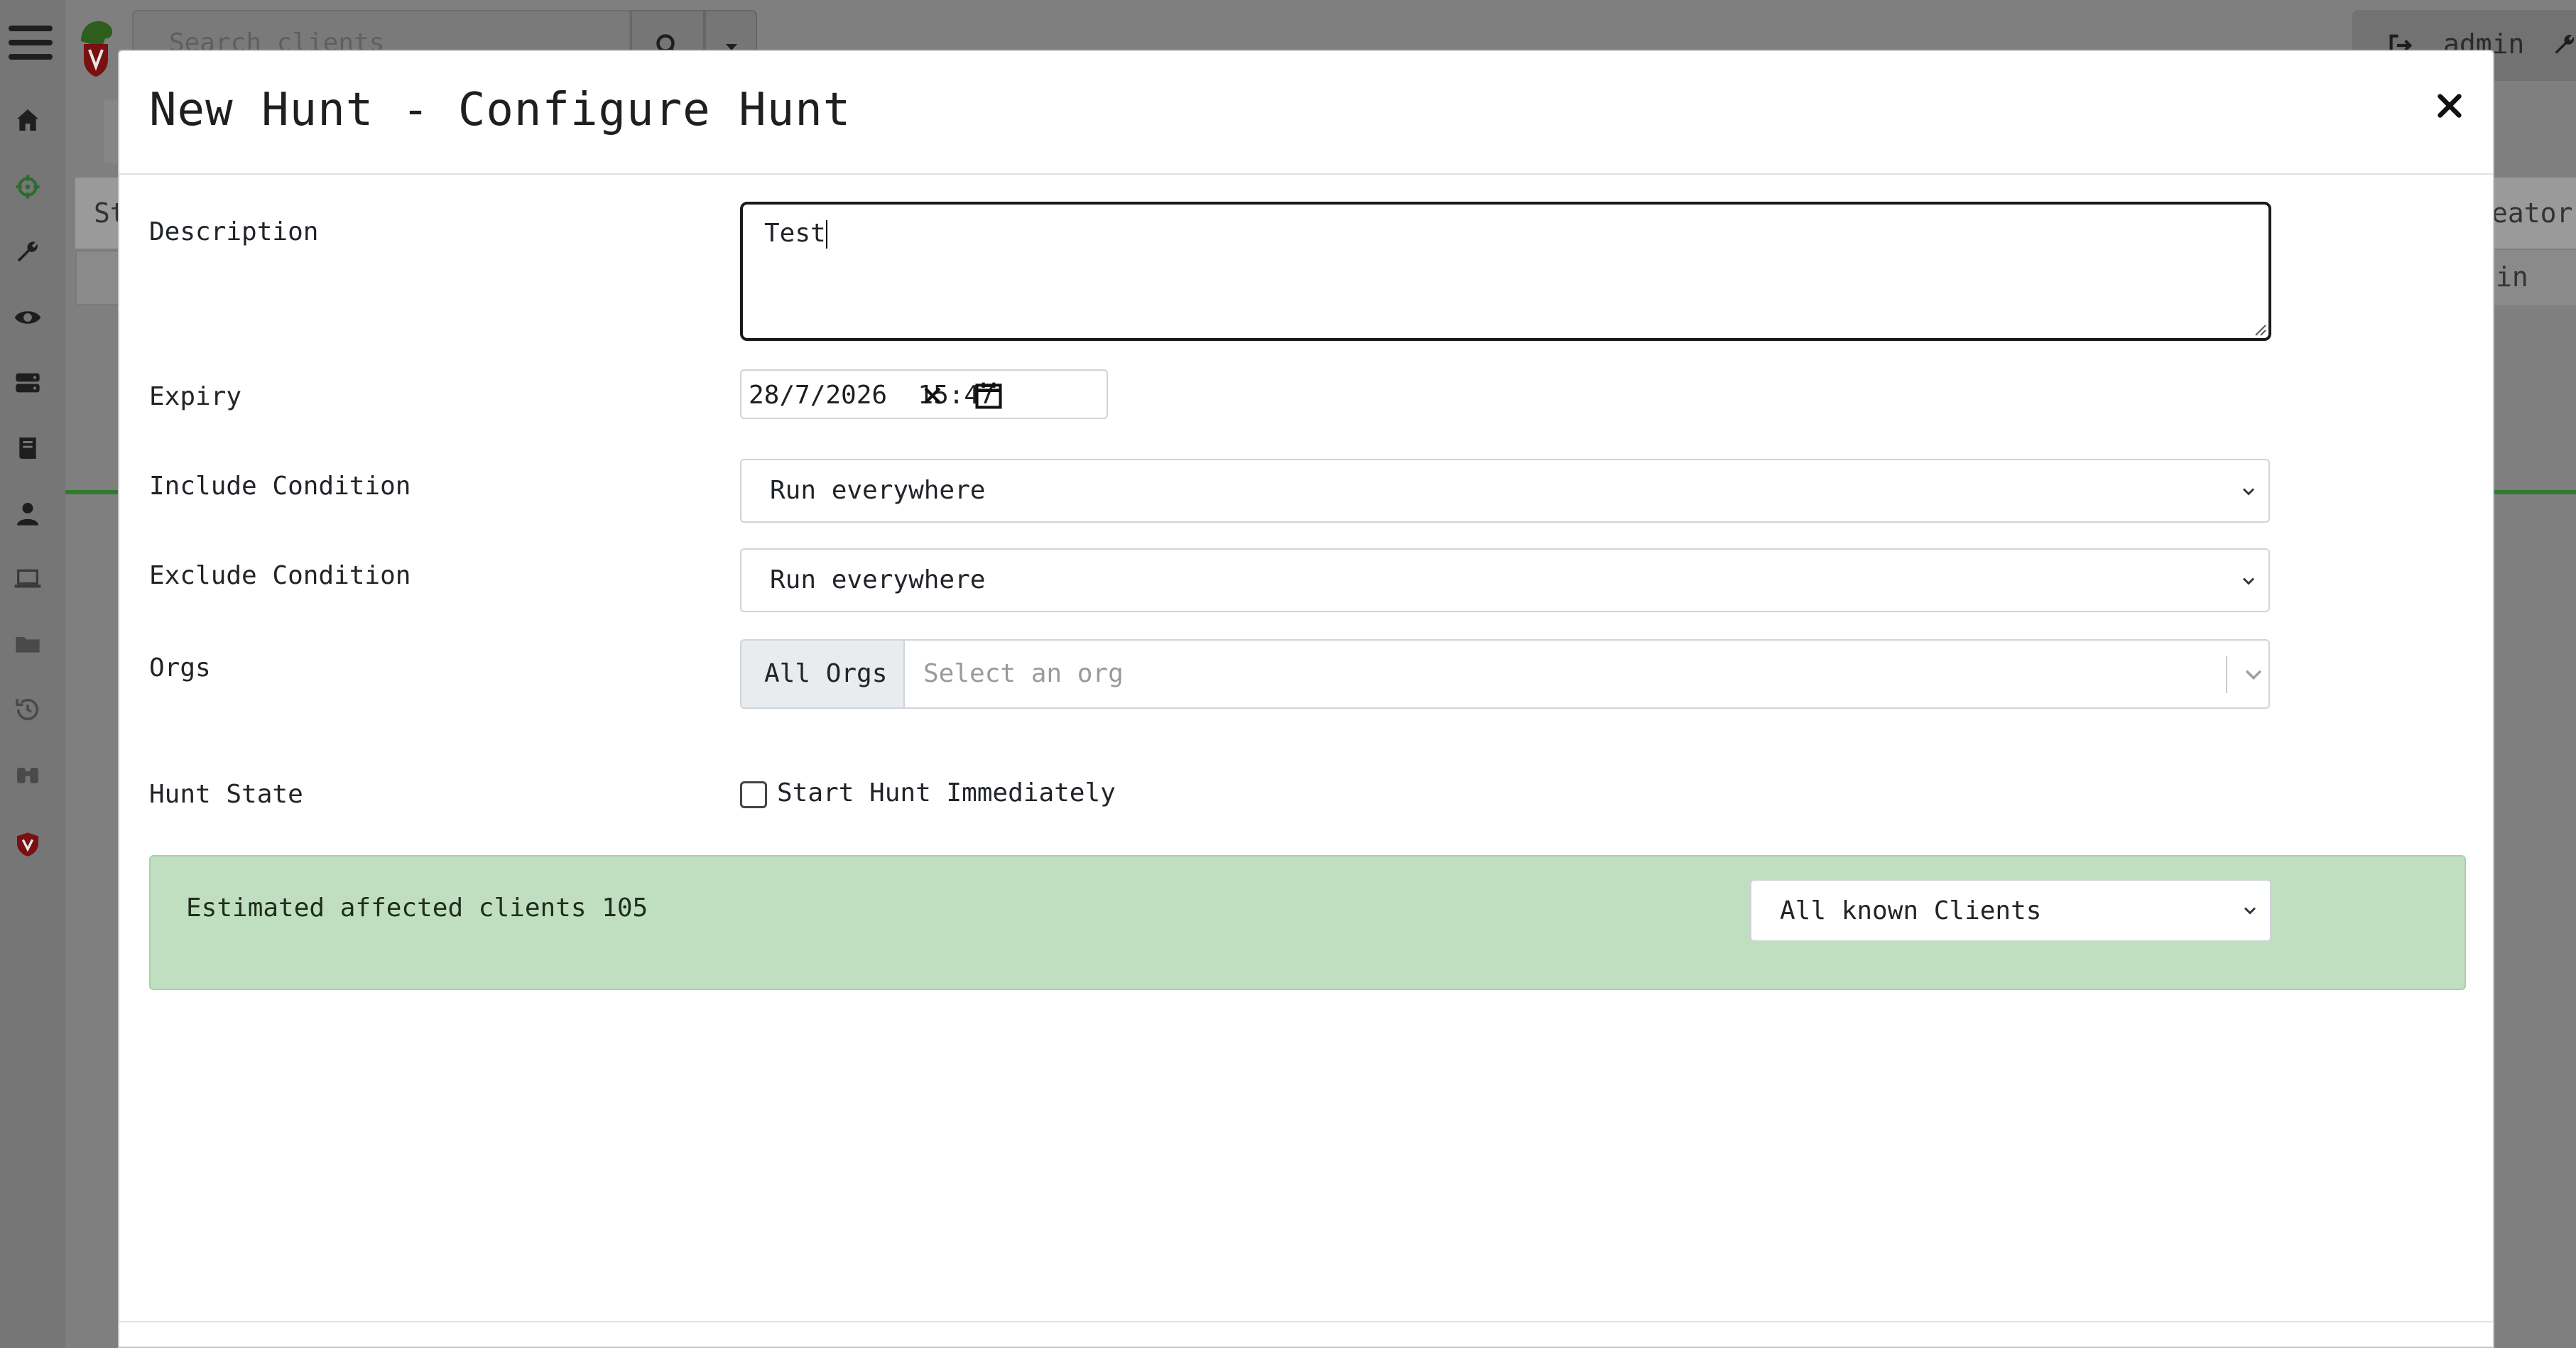 The width and height of the screenshot is (2576, 1348). Describe the element at coordinates (27, 579) in the screenshot. I see `laptop-icon` at that location.